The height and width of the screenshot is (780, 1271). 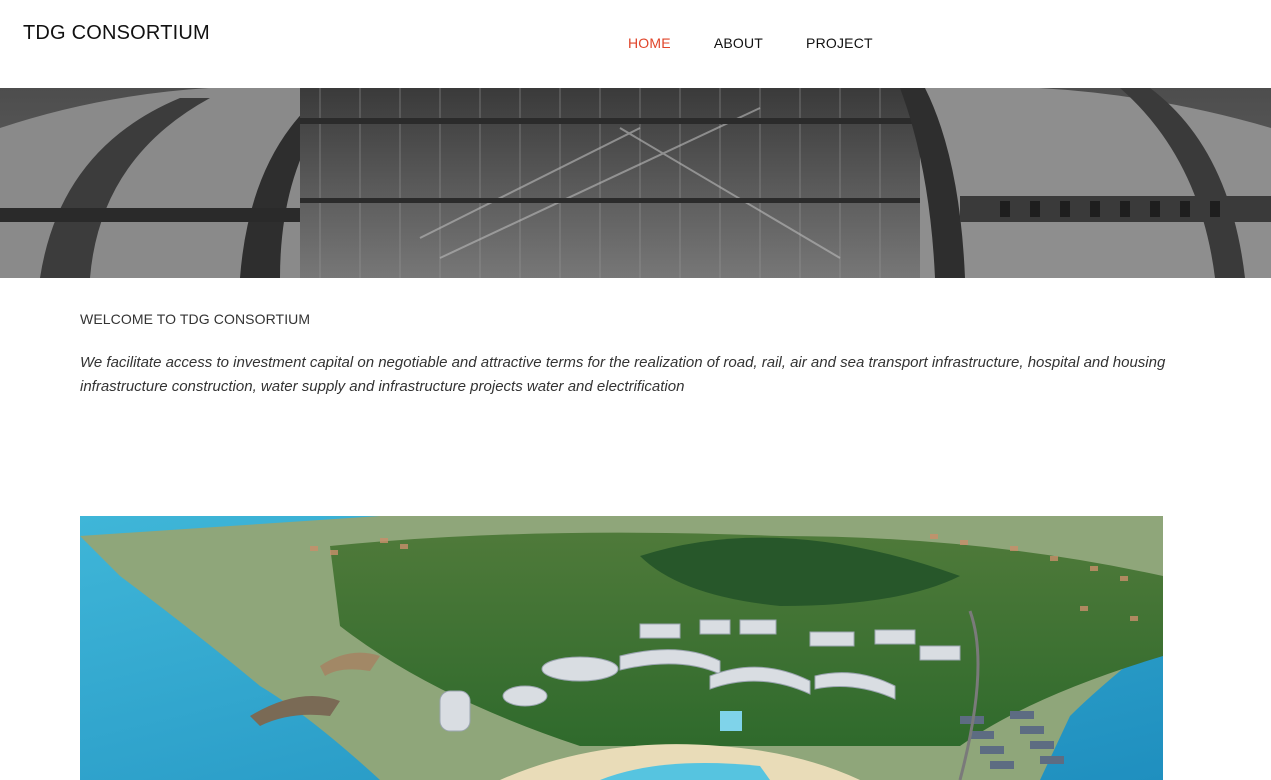 I want to click on main-nav: HOME ABOUT PROJECT, so click(x=750, y=45).